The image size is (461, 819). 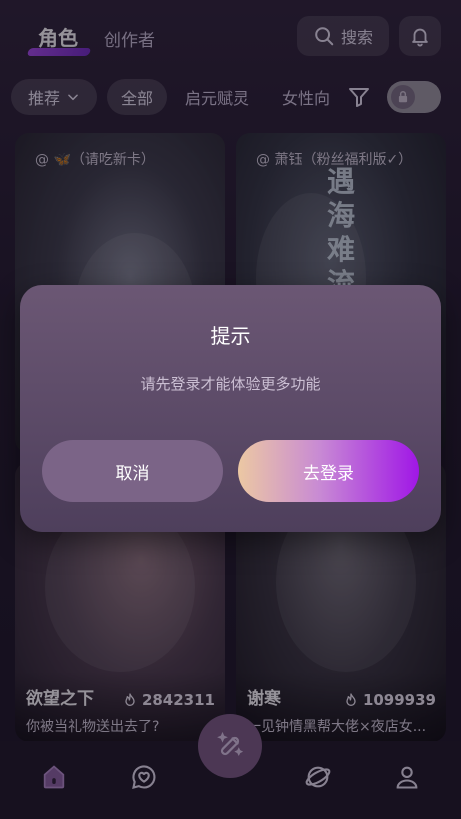 What do you see at coordinates (230, 384) in the screenshot?
I see `dialog-message: 请先登录才能体验更多功能` at bounding box center [230, 384].